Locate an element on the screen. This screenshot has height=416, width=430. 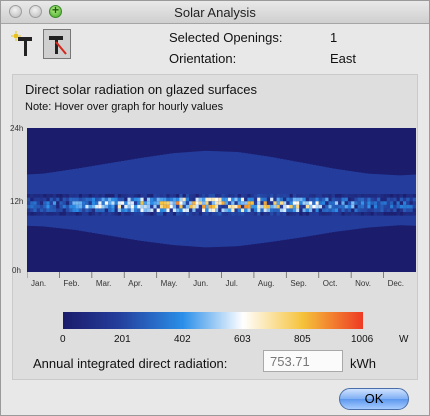
color-scale-legend is located at coordinates (213, 320).